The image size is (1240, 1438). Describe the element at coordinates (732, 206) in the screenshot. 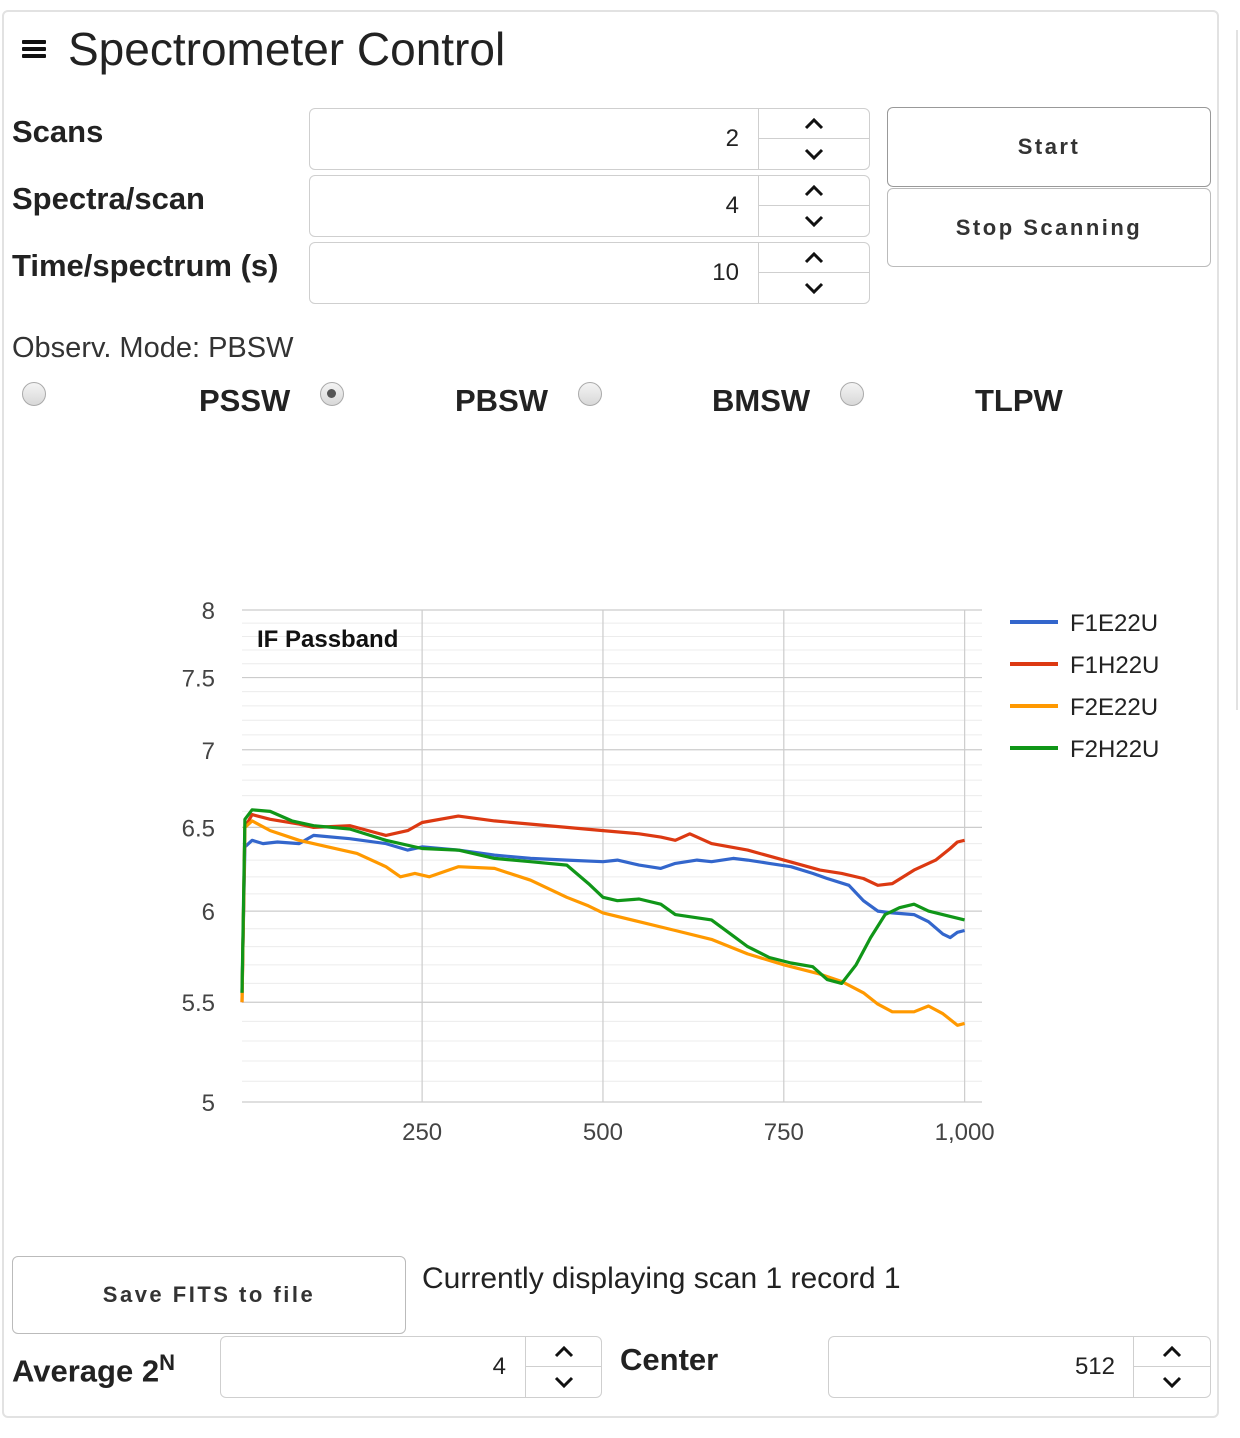

I see `spectra-input: 4` at that location.